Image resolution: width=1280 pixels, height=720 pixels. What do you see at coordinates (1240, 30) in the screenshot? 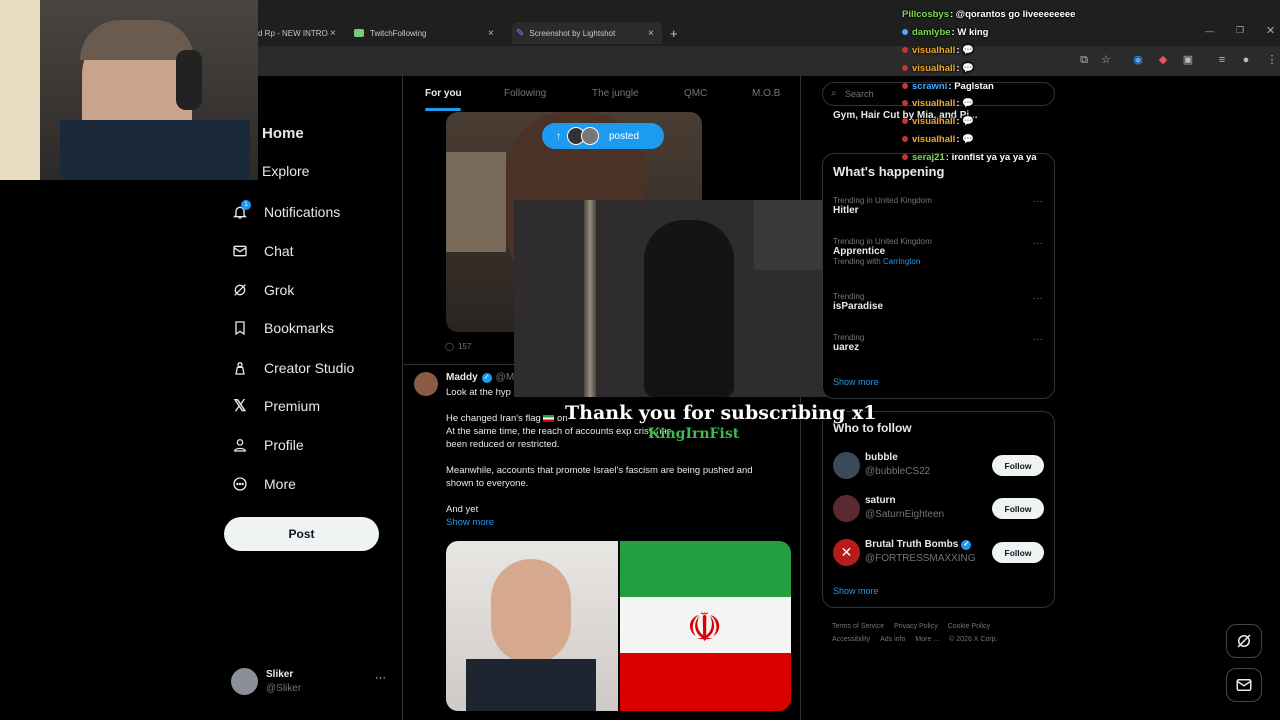
I see `restore-icon: ❐` at bounding box center [1240, 30].